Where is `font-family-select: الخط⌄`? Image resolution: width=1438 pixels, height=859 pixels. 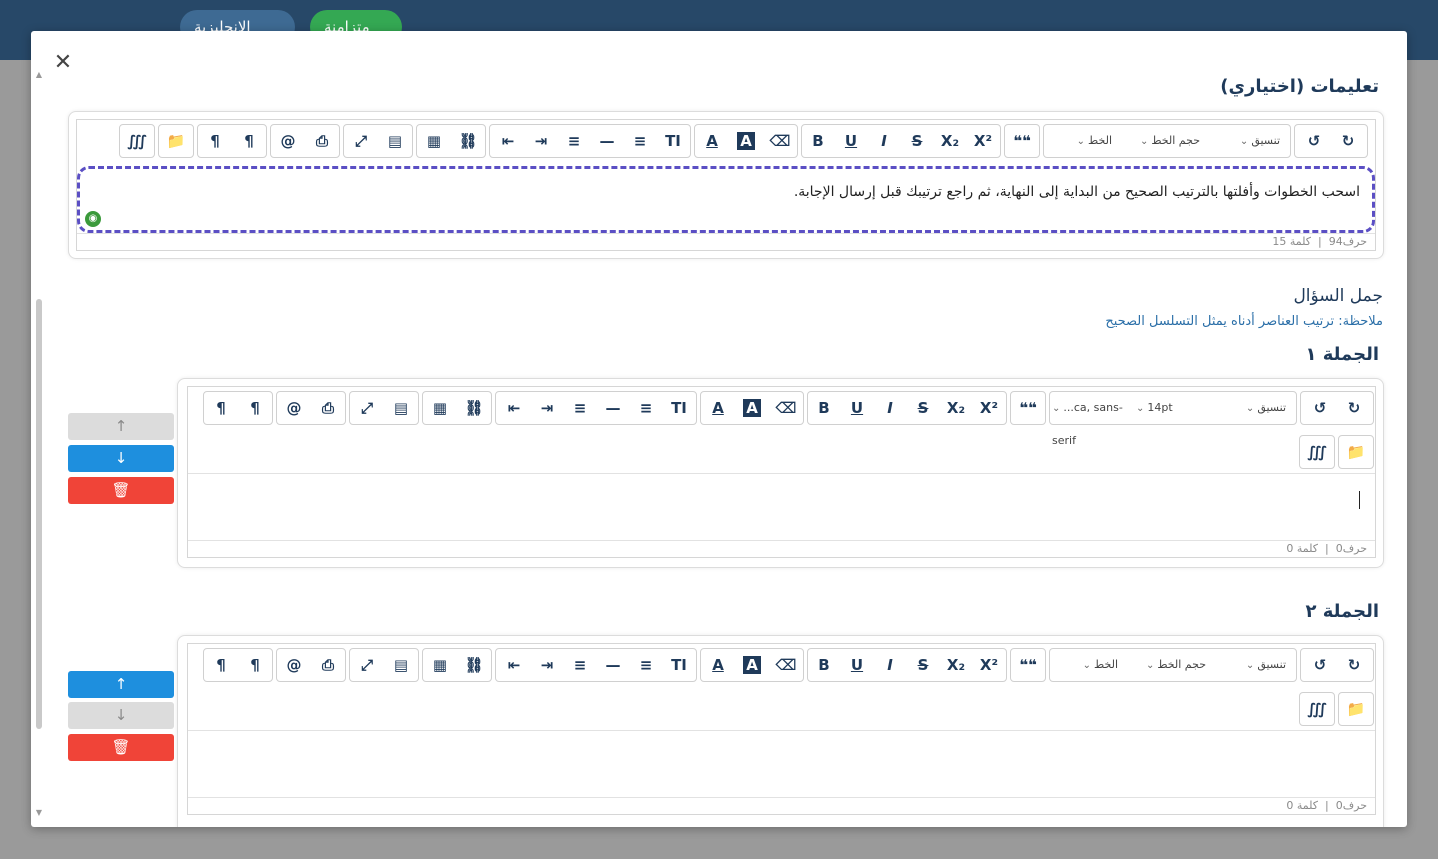
font-family-select: الخط⌄ is located at coordinates (1085, 665).